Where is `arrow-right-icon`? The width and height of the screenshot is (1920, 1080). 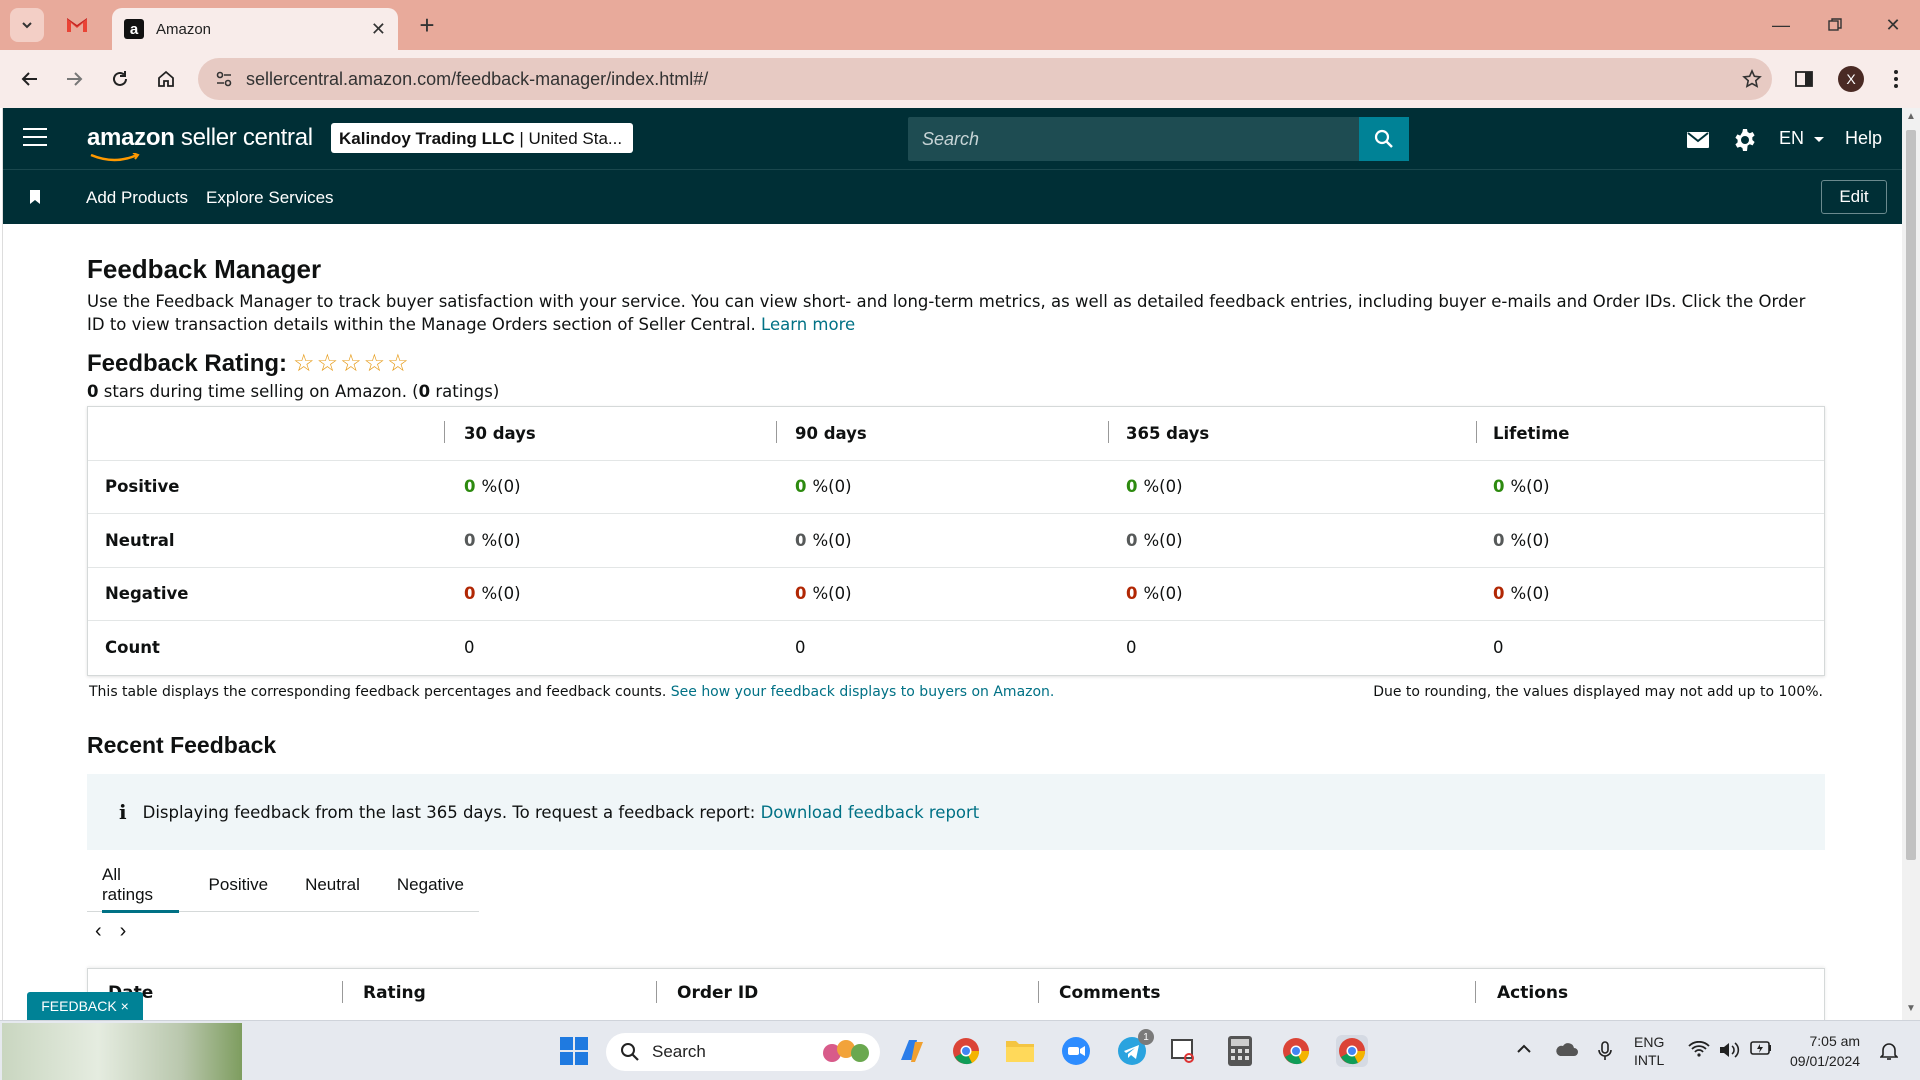 arrow-right-icon is located at coordinates (75, 79).